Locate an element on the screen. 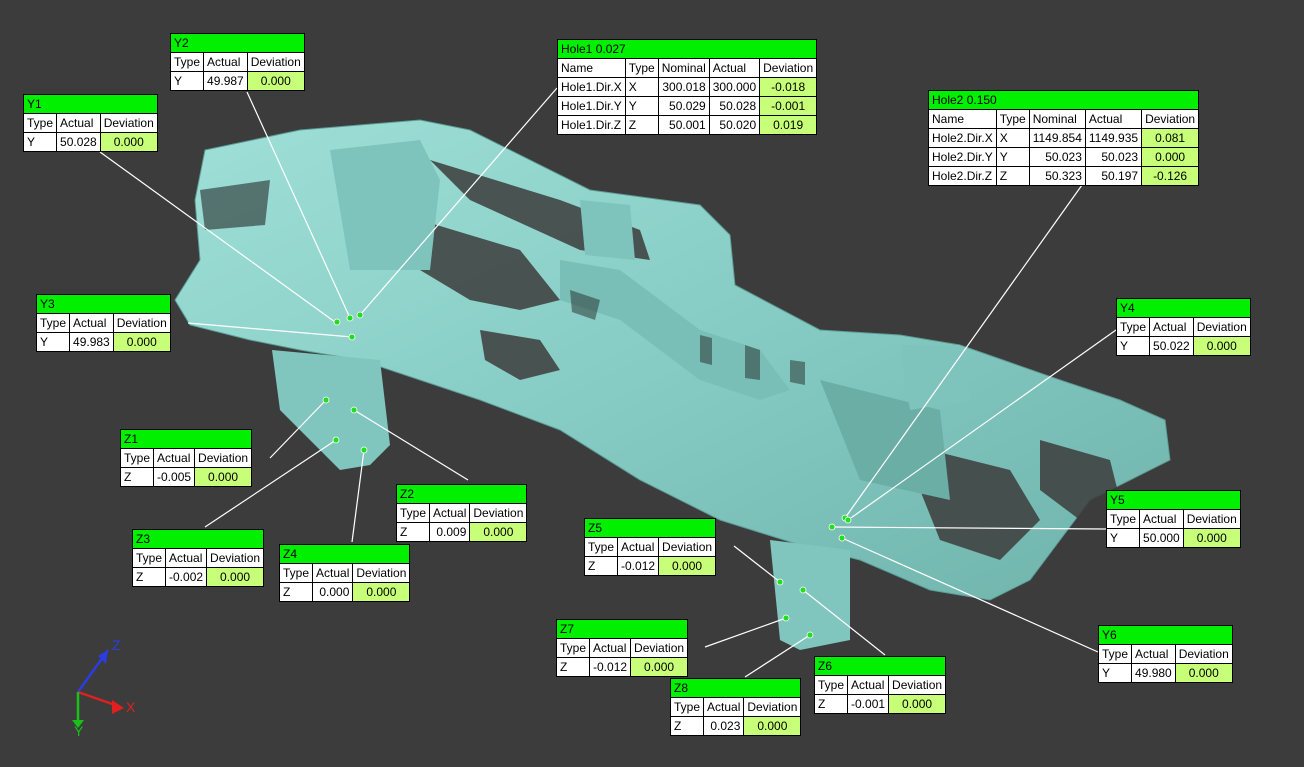  table-row: Z -0.005 0.000 is located at coordinates (186, 476).